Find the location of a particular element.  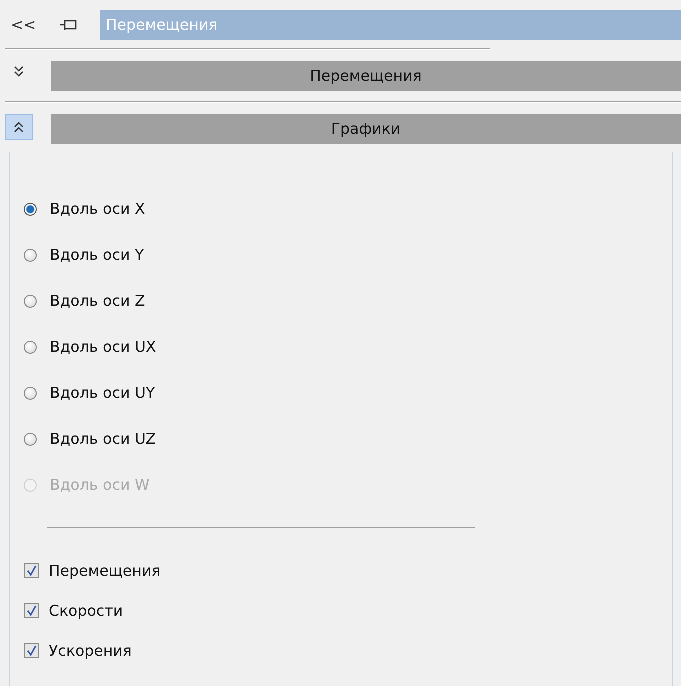

checkbox-label: Перемещения is located at coordinates (105, 571).